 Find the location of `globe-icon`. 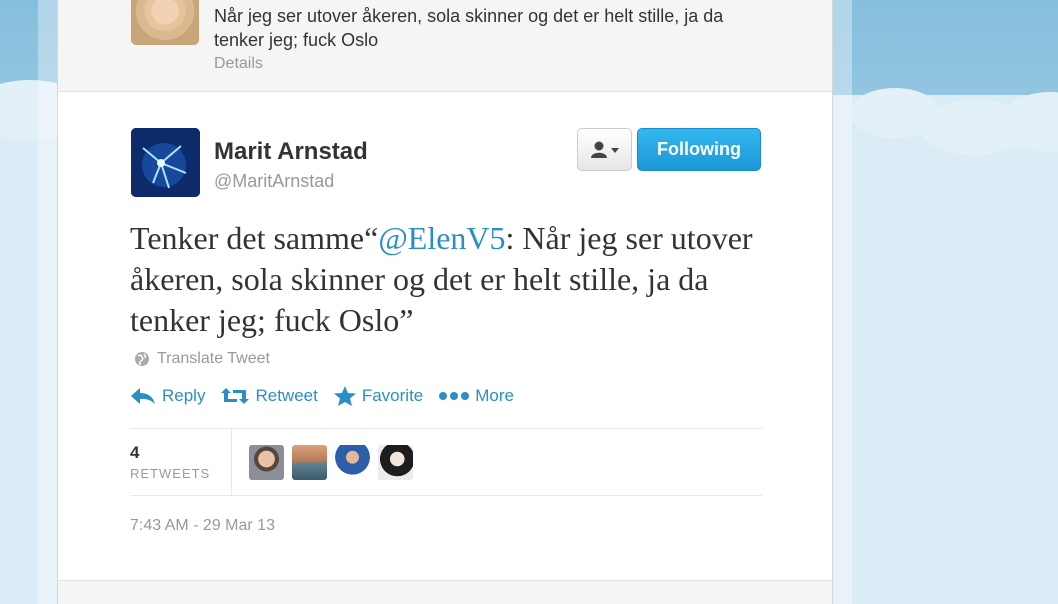

globe-icon is located at coordinates (142, 359).